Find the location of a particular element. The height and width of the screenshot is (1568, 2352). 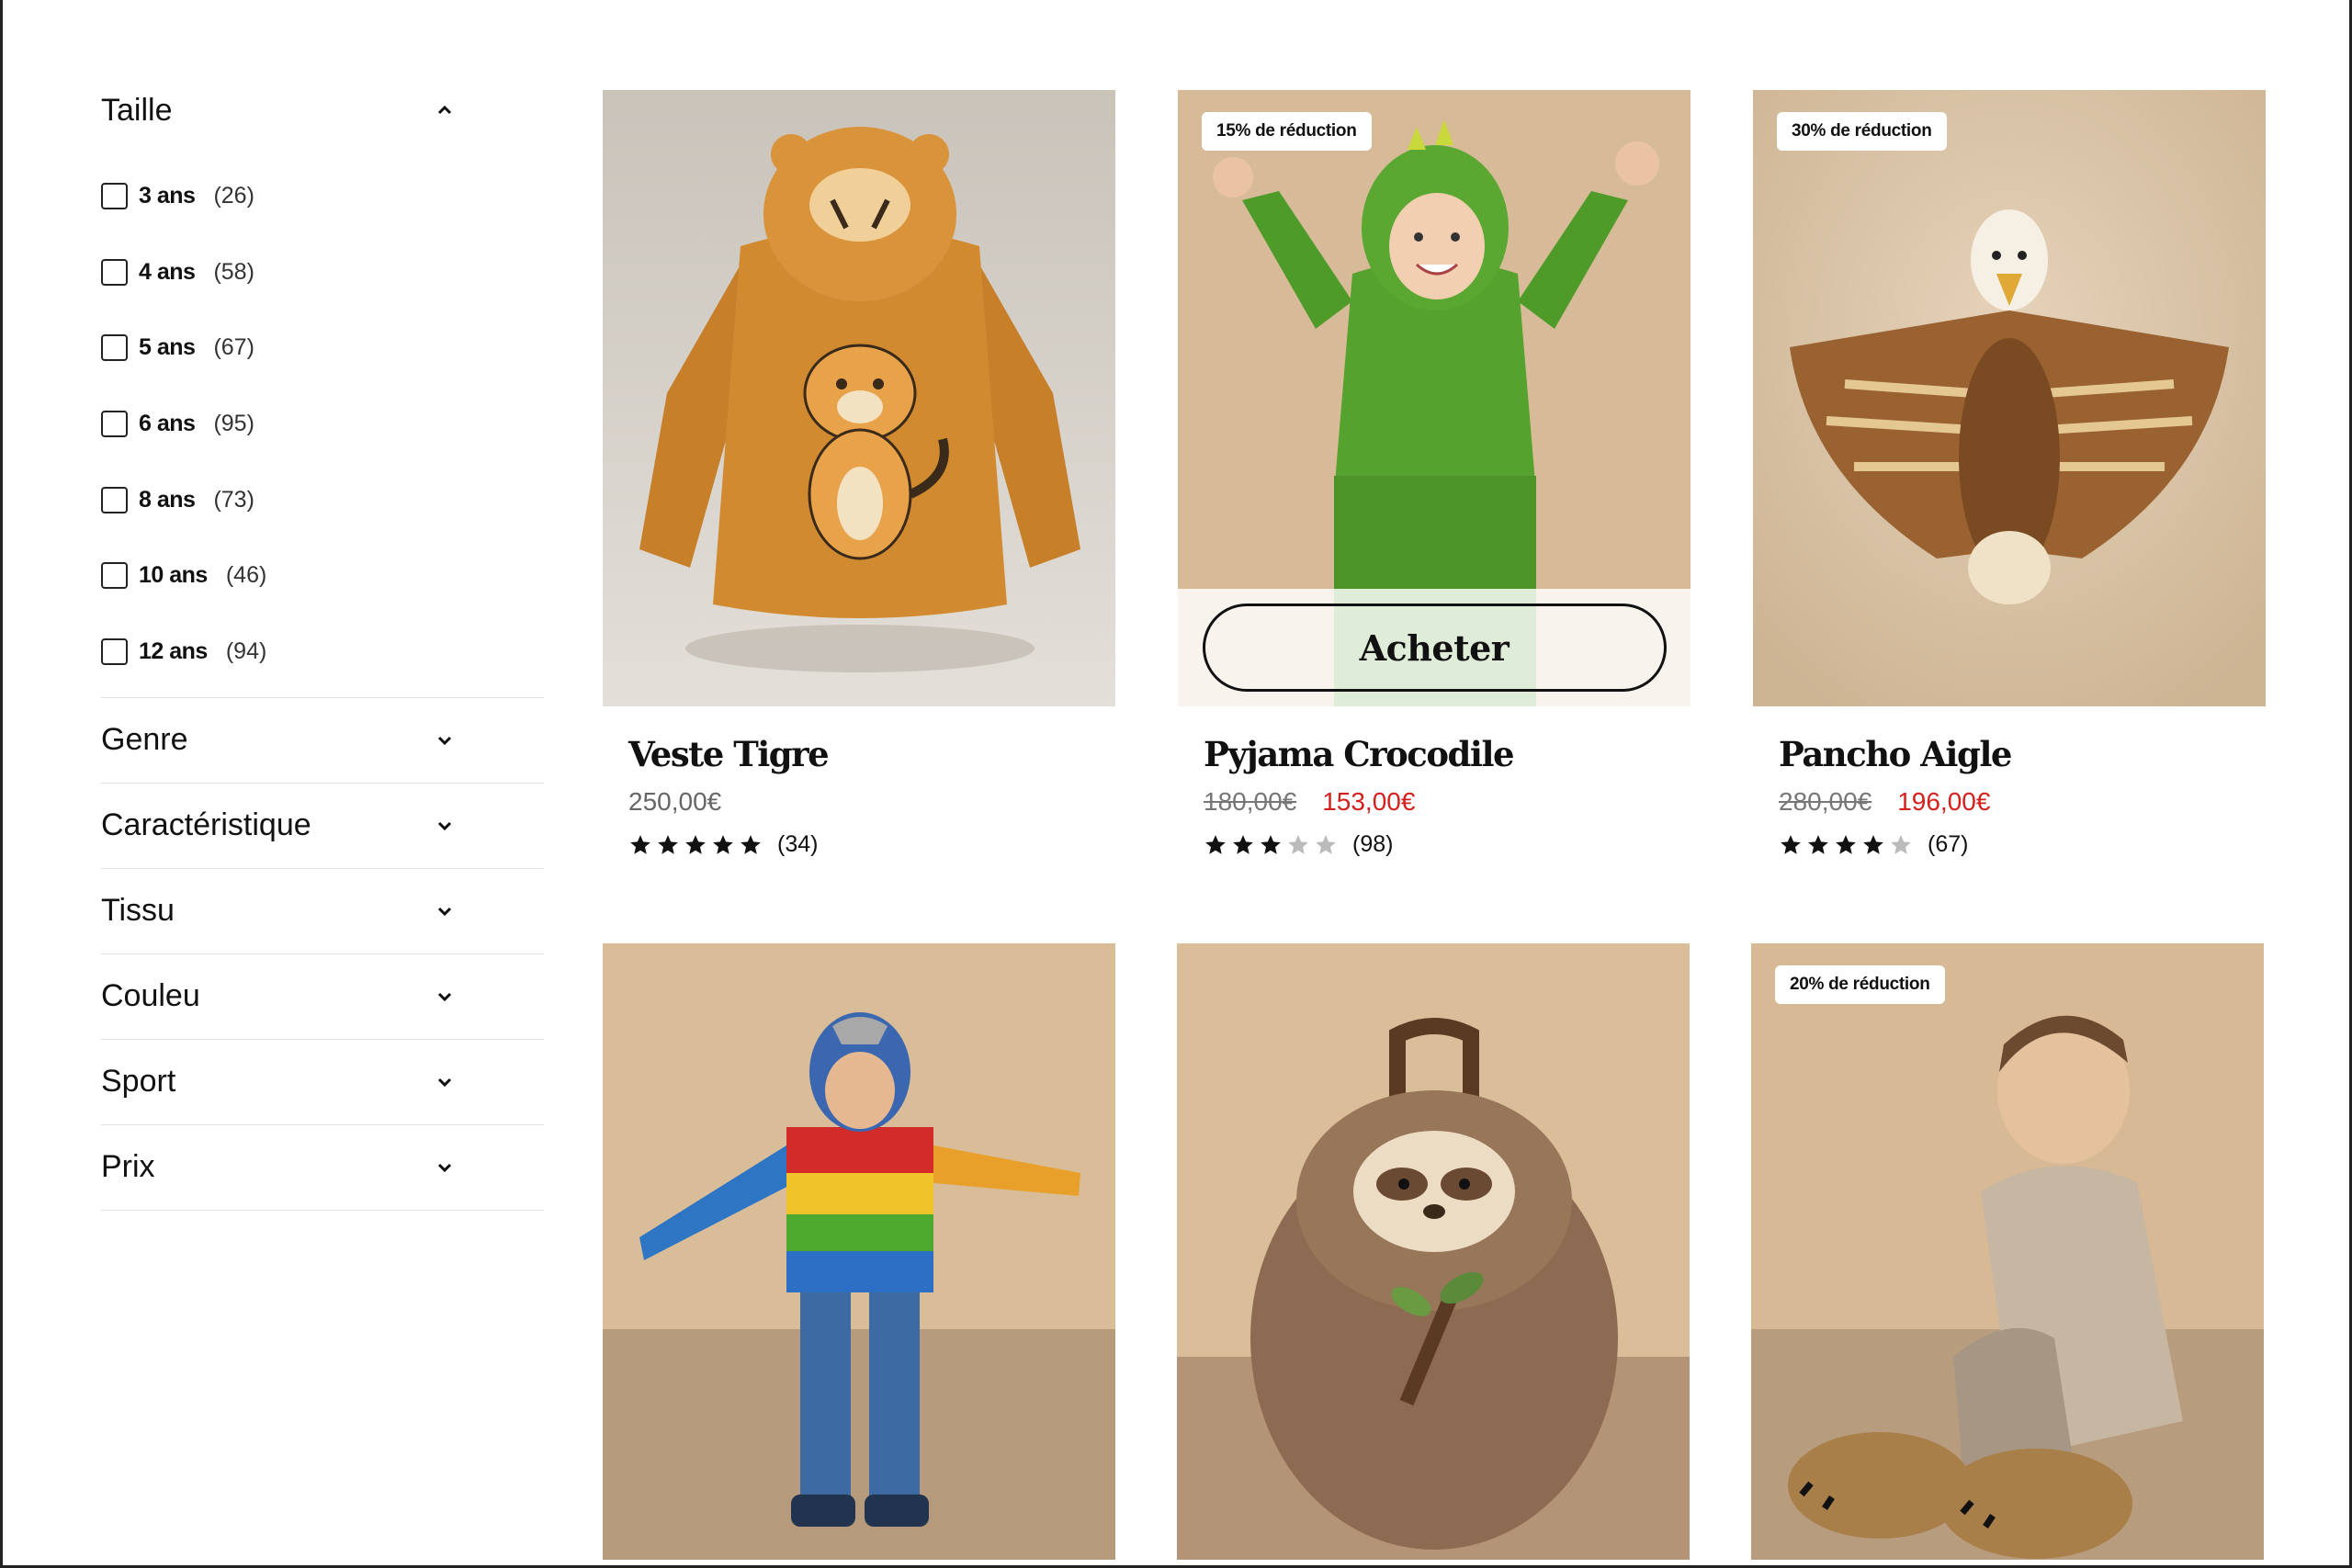

review-count: (67) is located at coordinates (1949, 844).